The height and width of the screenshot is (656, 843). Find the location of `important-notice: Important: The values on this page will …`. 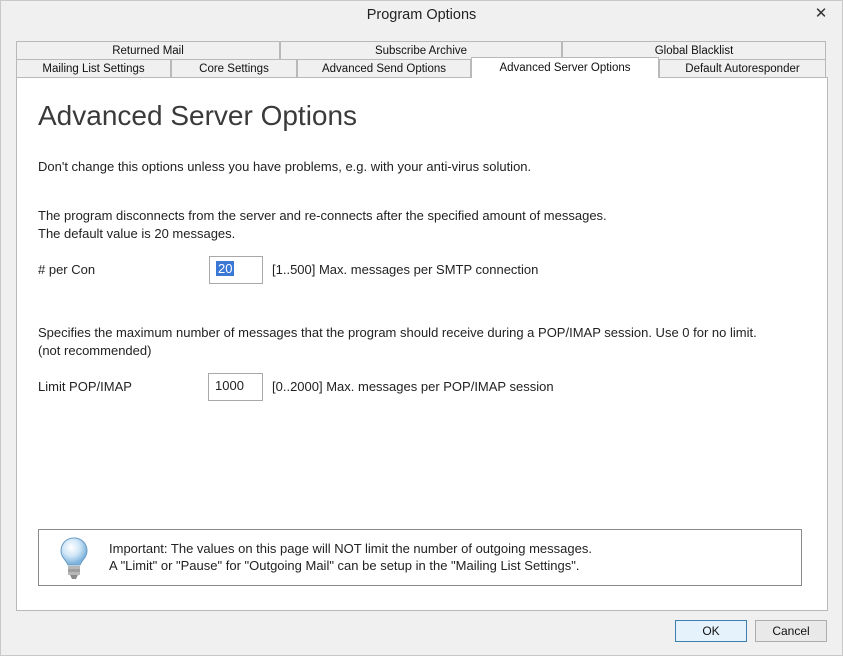

important-notice: Important: The values on this page will … is located at coordinates (420, 557).